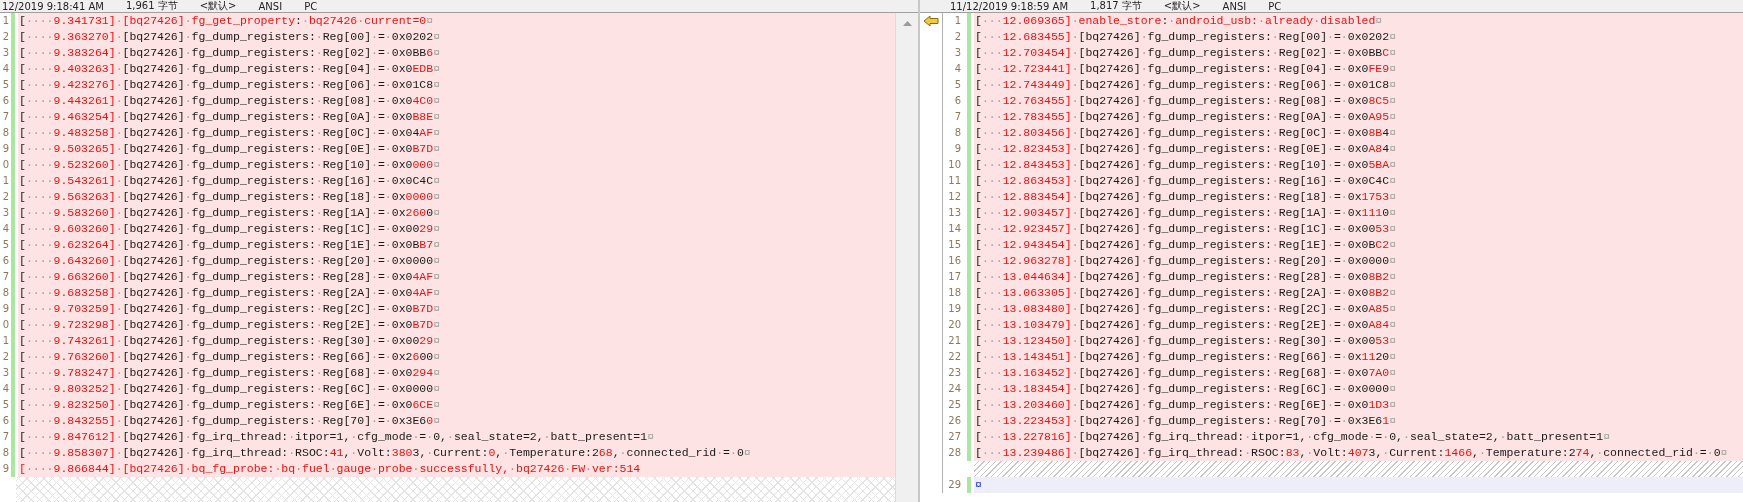 This screenshot has height=502, width=1743. What do you see at coordinates (1009, 6) in the screenshot?
I see `file-info-text: 11/12/2019 9:18:59 AM` at bounding box center [1009, 6].